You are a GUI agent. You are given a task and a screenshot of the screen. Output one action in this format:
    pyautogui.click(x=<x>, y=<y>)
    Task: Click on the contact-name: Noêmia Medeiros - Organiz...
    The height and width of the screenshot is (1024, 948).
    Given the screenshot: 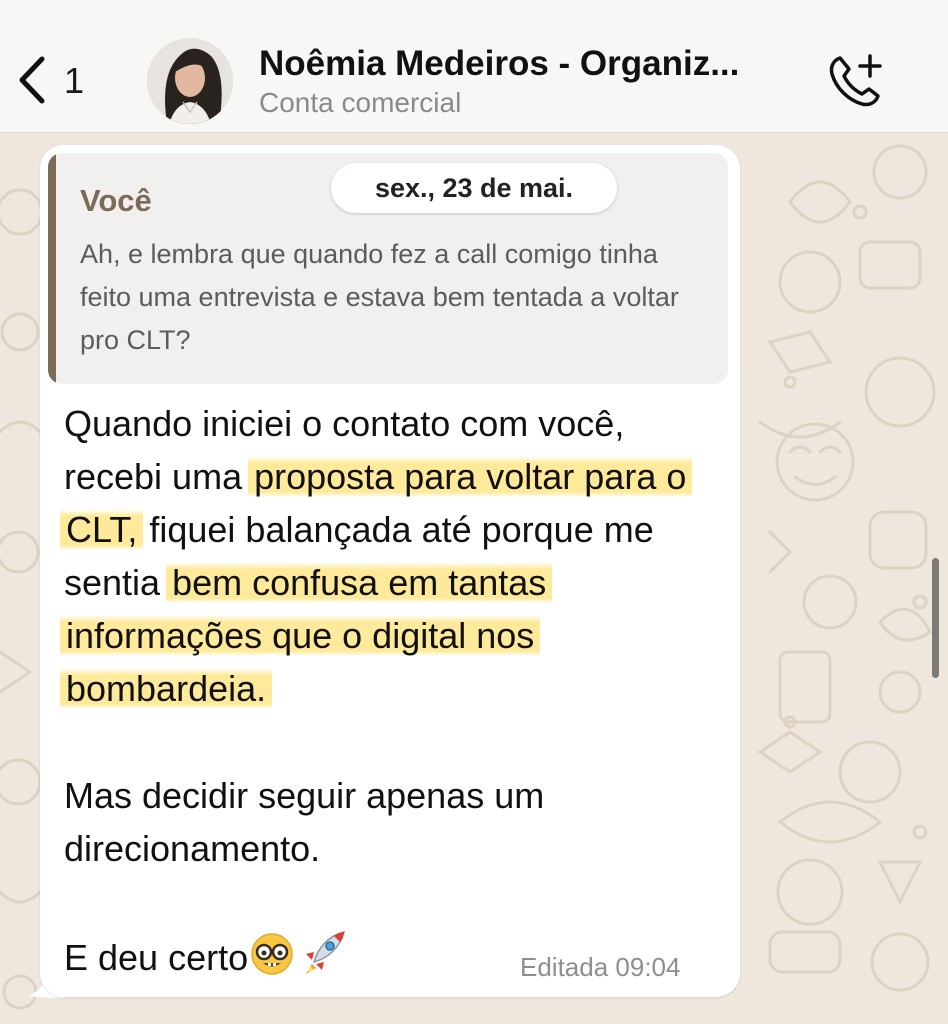 What is the action you would take?
    pyautogui.click(x=531, y=64)
    